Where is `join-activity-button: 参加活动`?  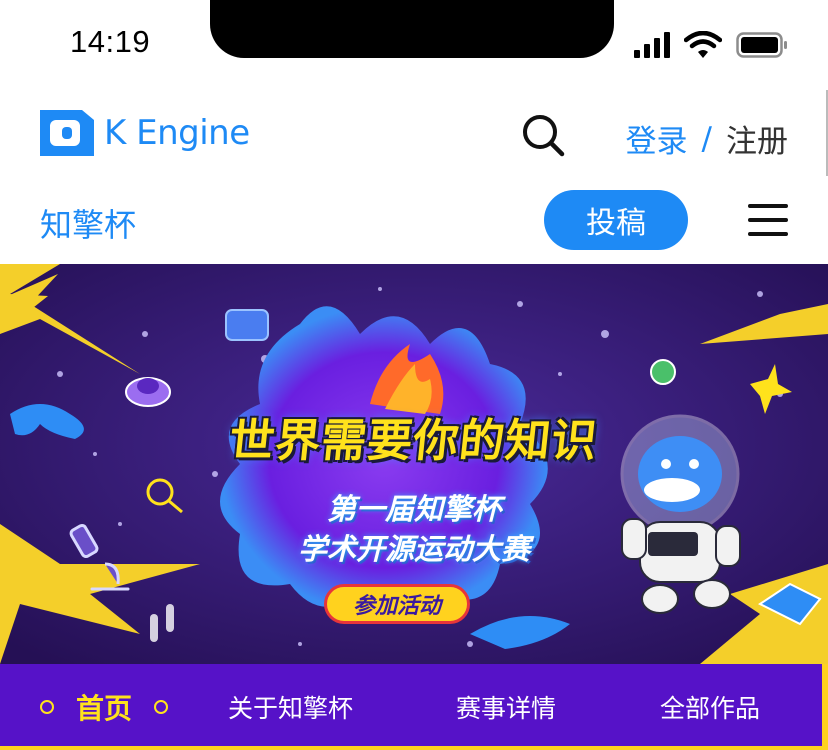
join-activity-button: 参加活动 is located at coordinates (397, 604).